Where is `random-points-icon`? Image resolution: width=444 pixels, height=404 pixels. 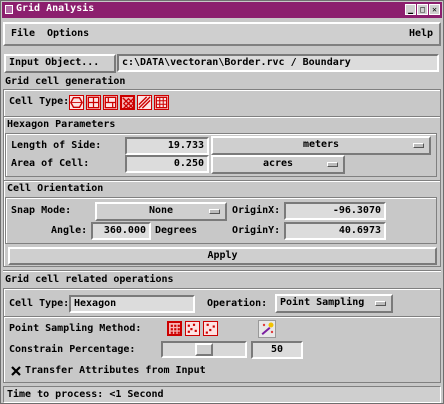
random-points-icon is located at coordinates (192, 328).